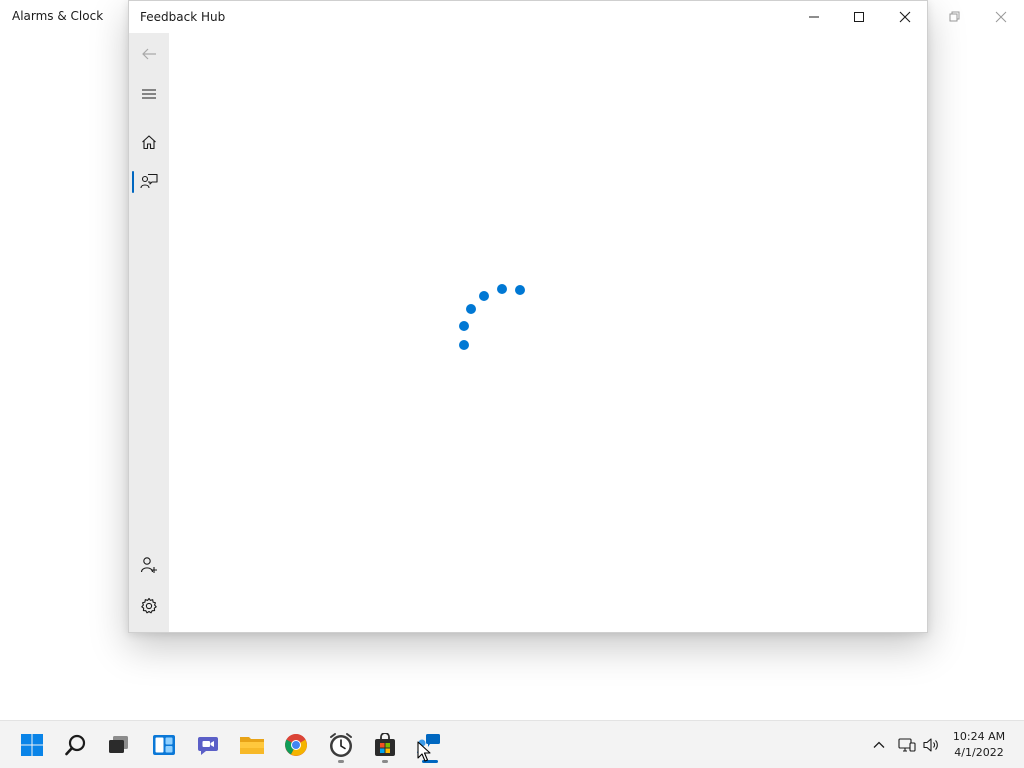 This screenshot has height=768, width=1024. I want to click on folder-icon, so click(252, 745).